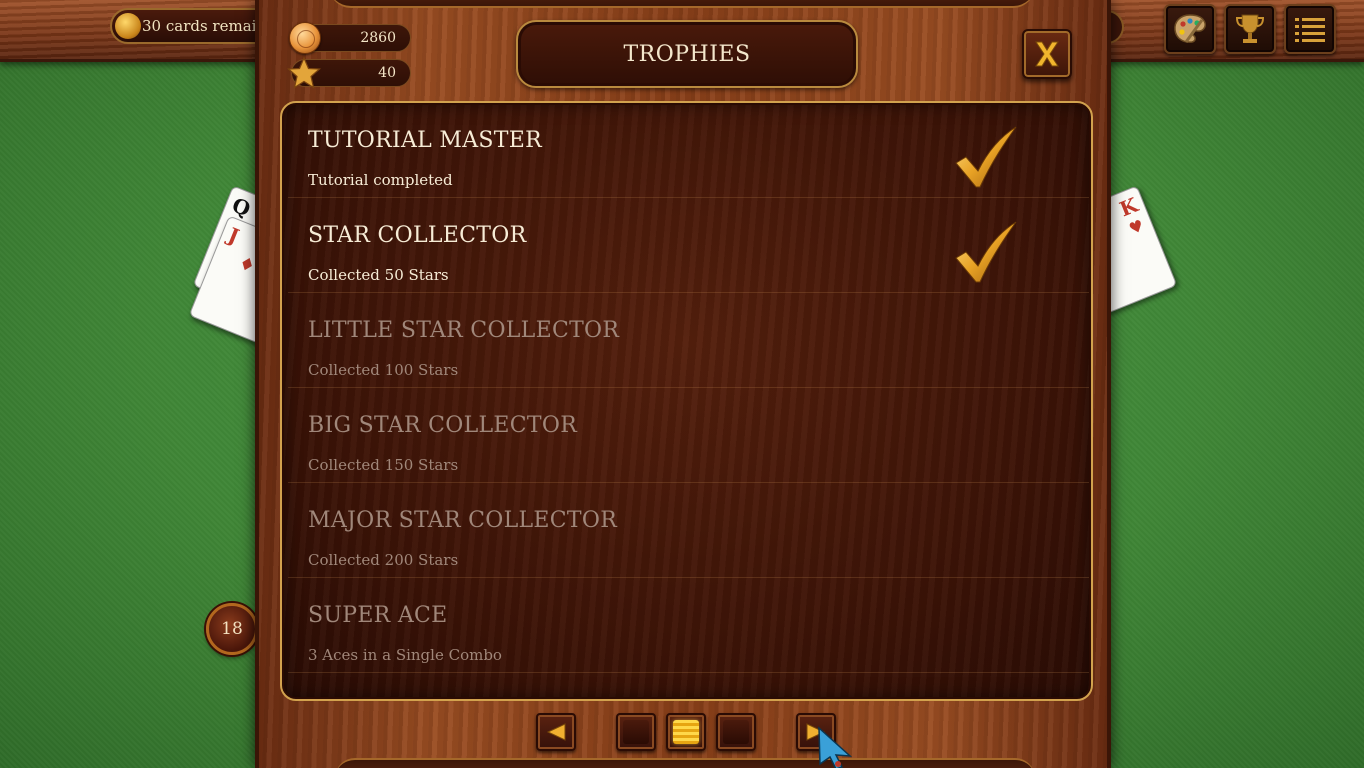  Describe the element at coordinates (304, 72) in the screenshot. I see `star-icon` at that location.